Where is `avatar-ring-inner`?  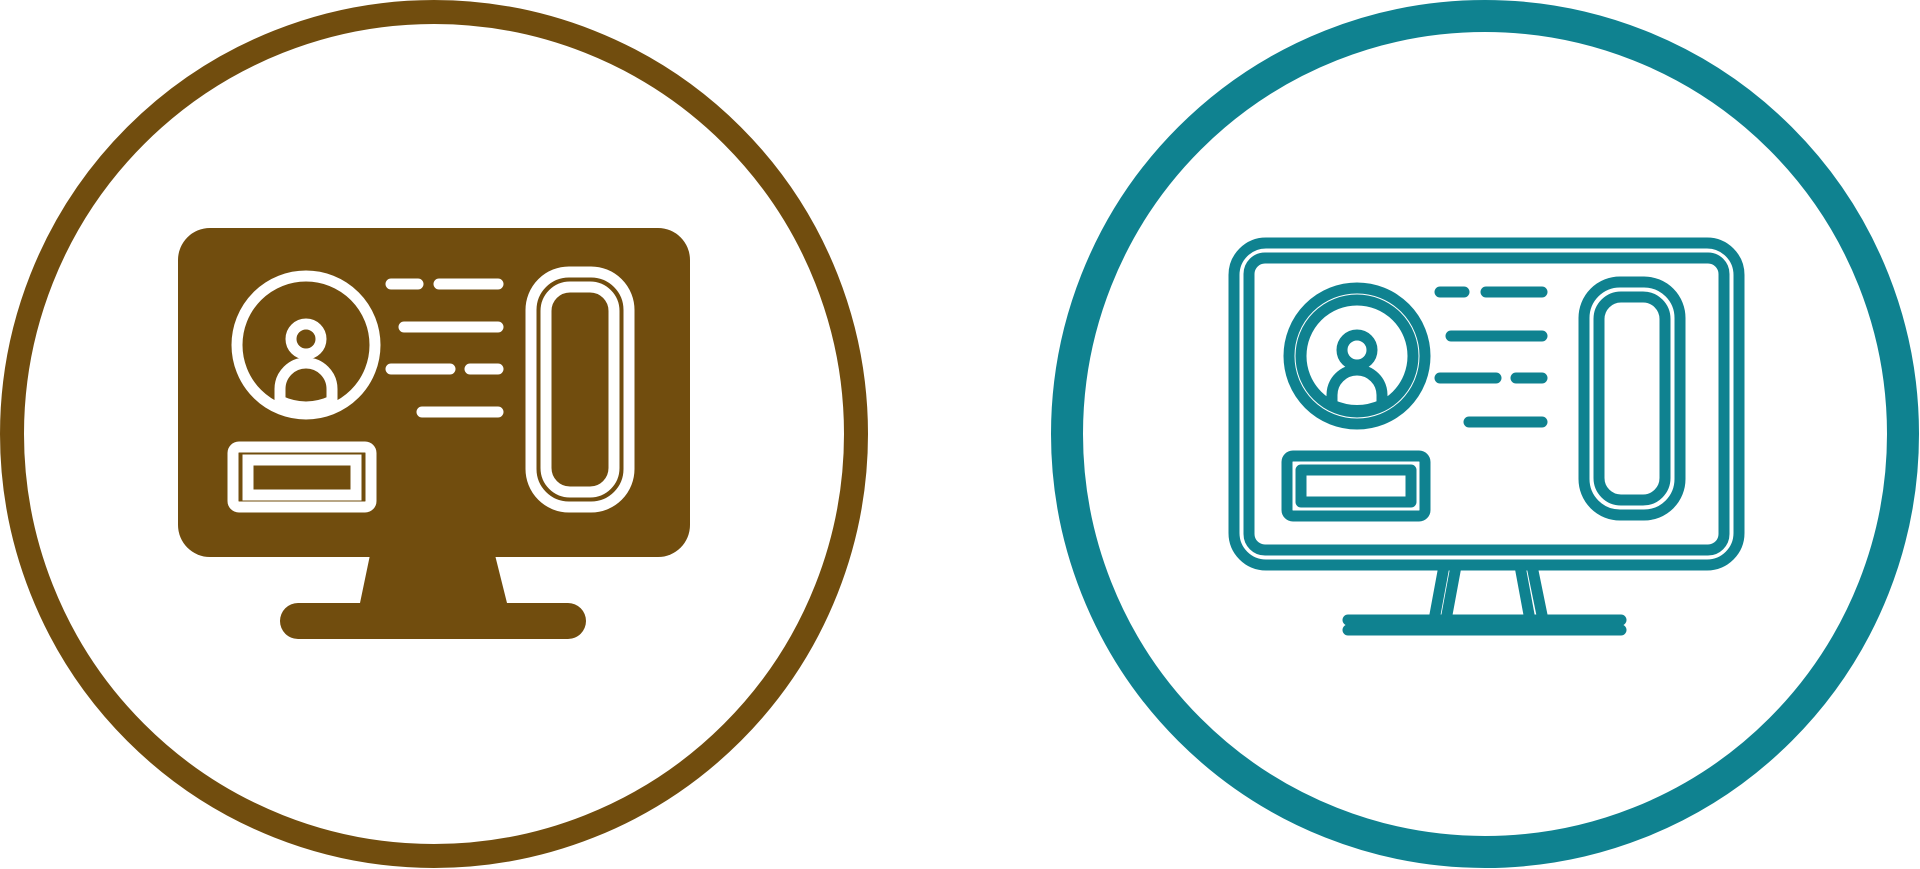
avatar-ring-inner is located at coordinates (1357, 356).